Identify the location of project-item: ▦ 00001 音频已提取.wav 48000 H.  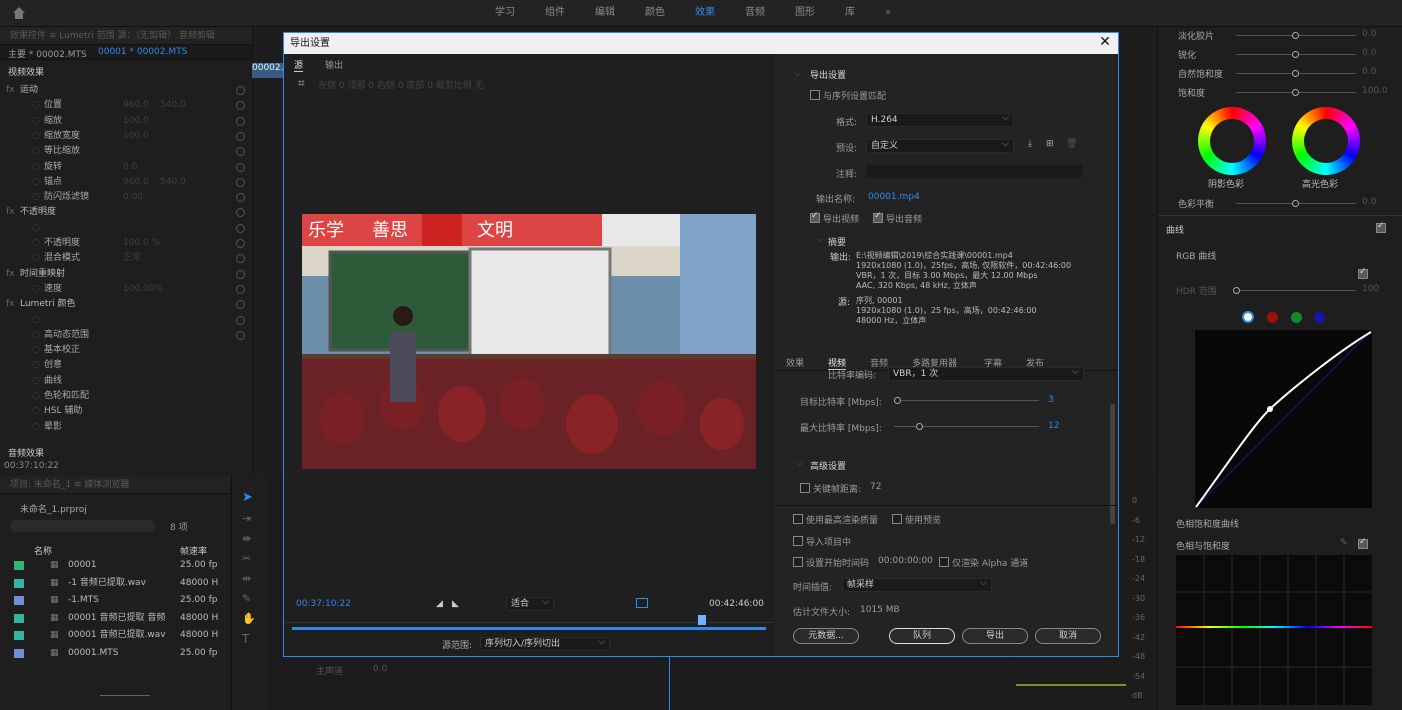
(115, 635).